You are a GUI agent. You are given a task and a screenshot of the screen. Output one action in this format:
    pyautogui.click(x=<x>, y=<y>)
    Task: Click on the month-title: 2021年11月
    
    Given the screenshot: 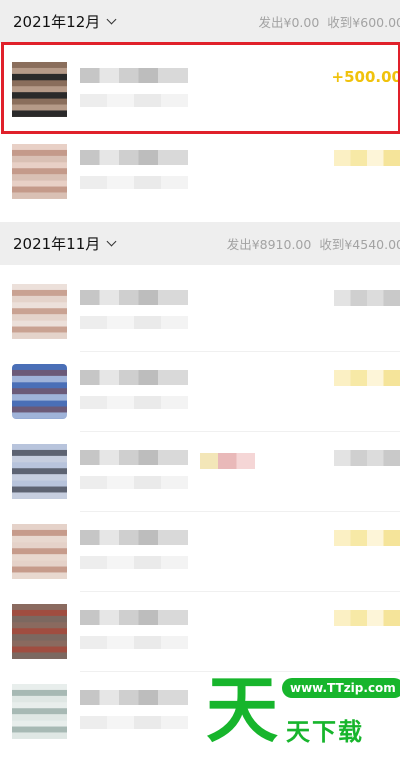 What is the action you would take?
    pyautogui.click(x=57, y=244)
    